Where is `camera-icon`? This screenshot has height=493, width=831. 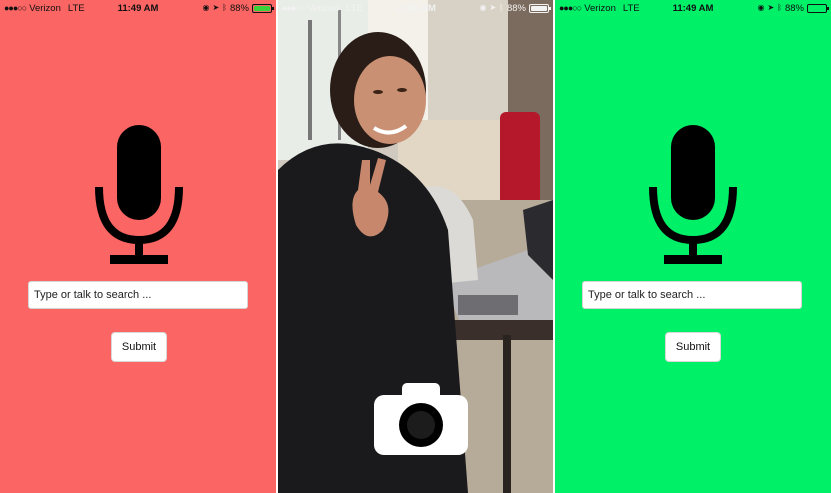 camera-icon is located at coordinates (421, 419).